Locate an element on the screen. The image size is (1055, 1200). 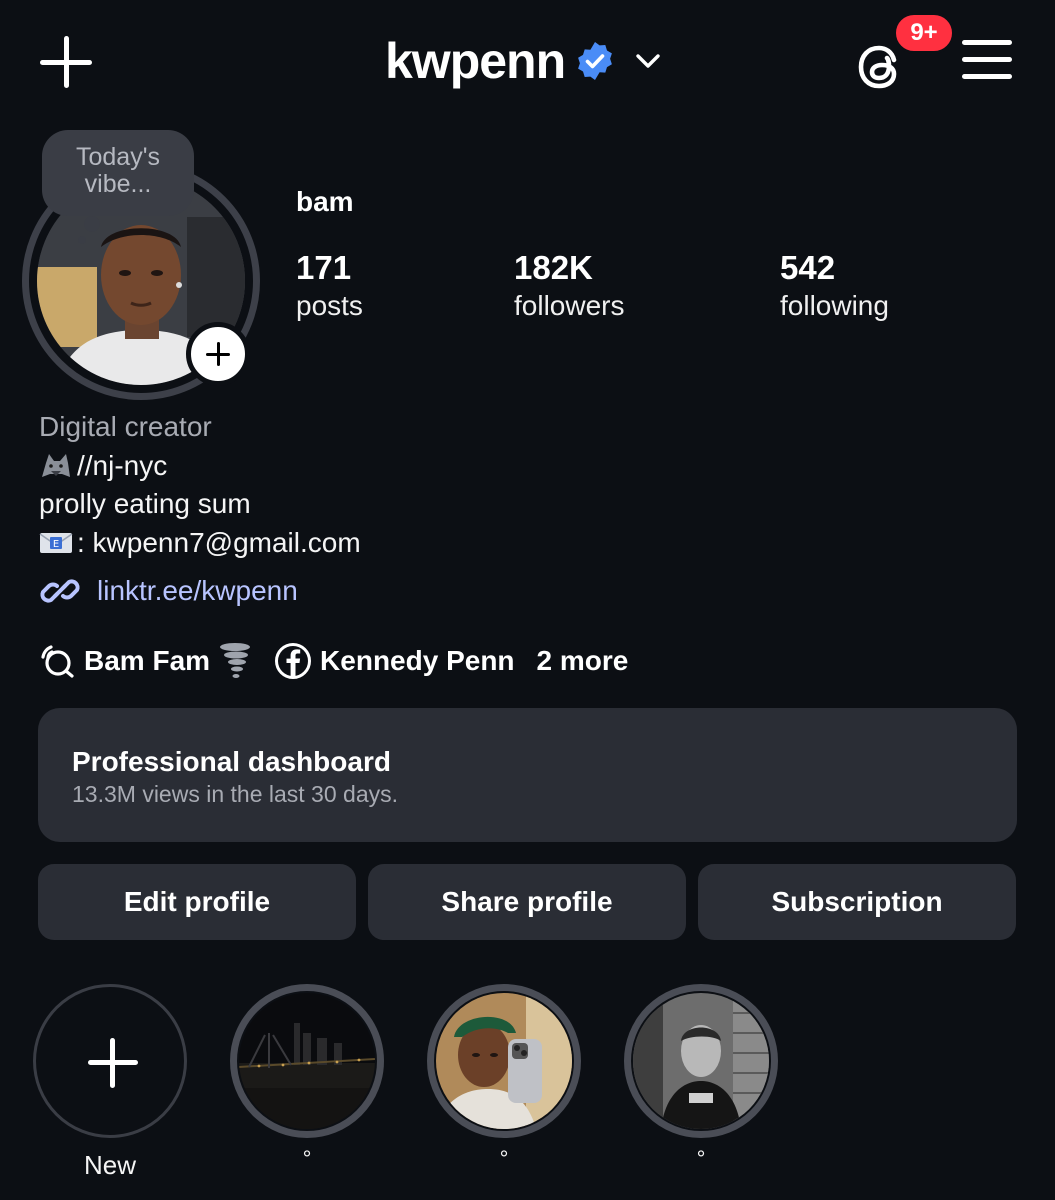
account-switcher: kwpenn is located at coordinates (524, 61).